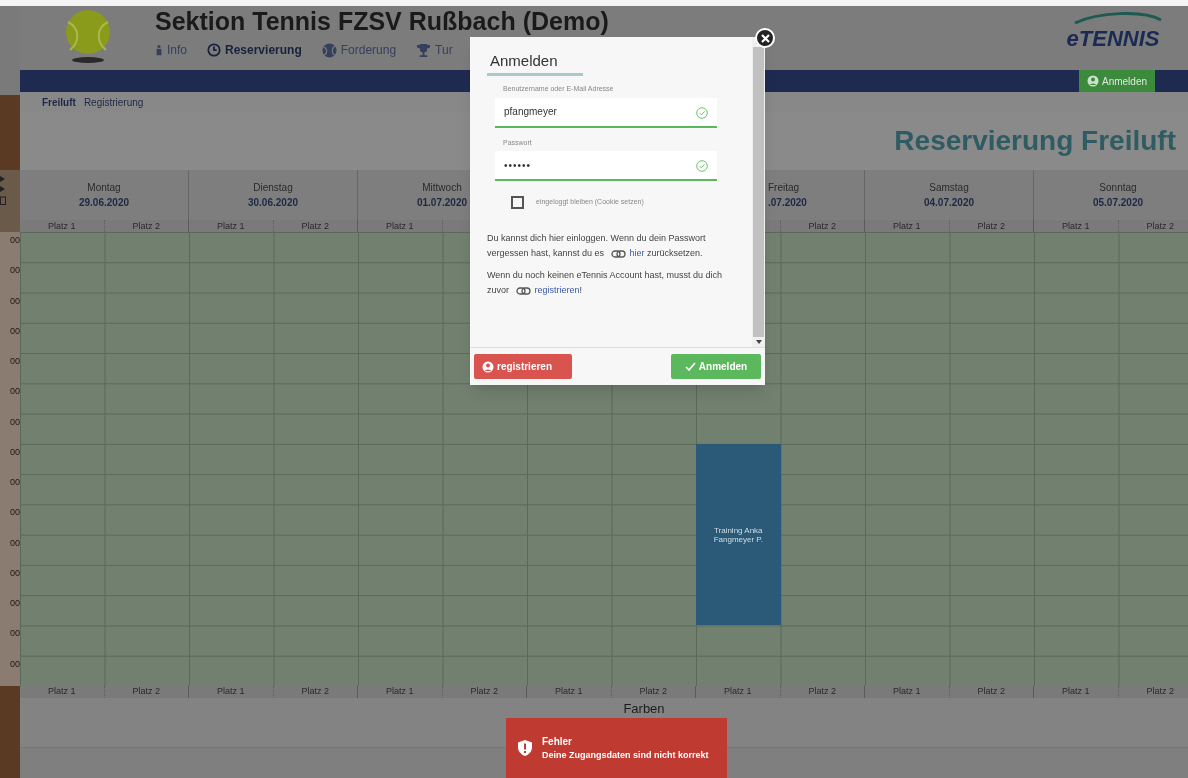  I want to click on nav-link: Reservierung, so click(254, 50).